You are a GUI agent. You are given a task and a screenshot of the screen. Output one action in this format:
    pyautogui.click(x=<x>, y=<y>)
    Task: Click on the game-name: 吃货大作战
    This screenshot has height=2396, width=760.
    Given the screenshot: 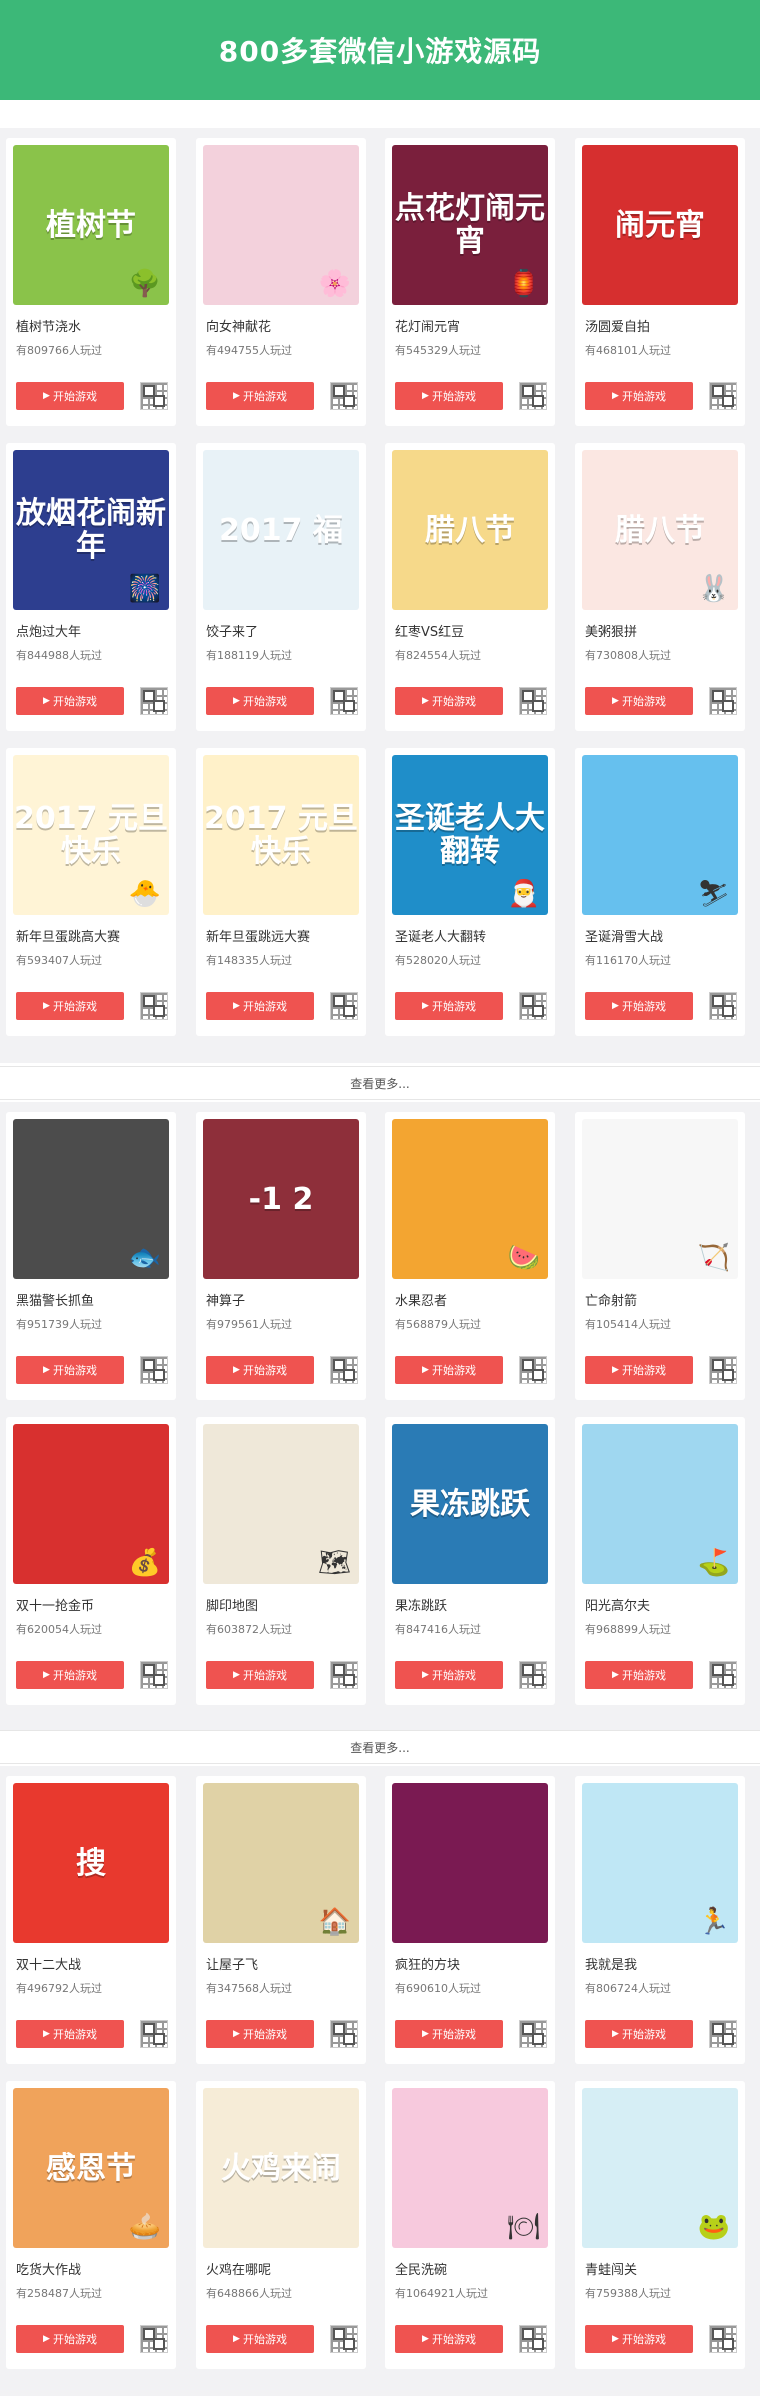 What is the action you would take?
    pyautogui.click(x=48, y=2268)
    